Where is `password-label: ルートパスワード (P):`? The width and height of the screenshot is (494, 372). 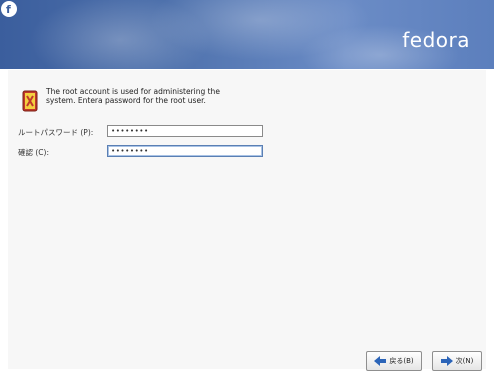 password-label: ルートパスワード (P): is located at coordinates (56, 132).